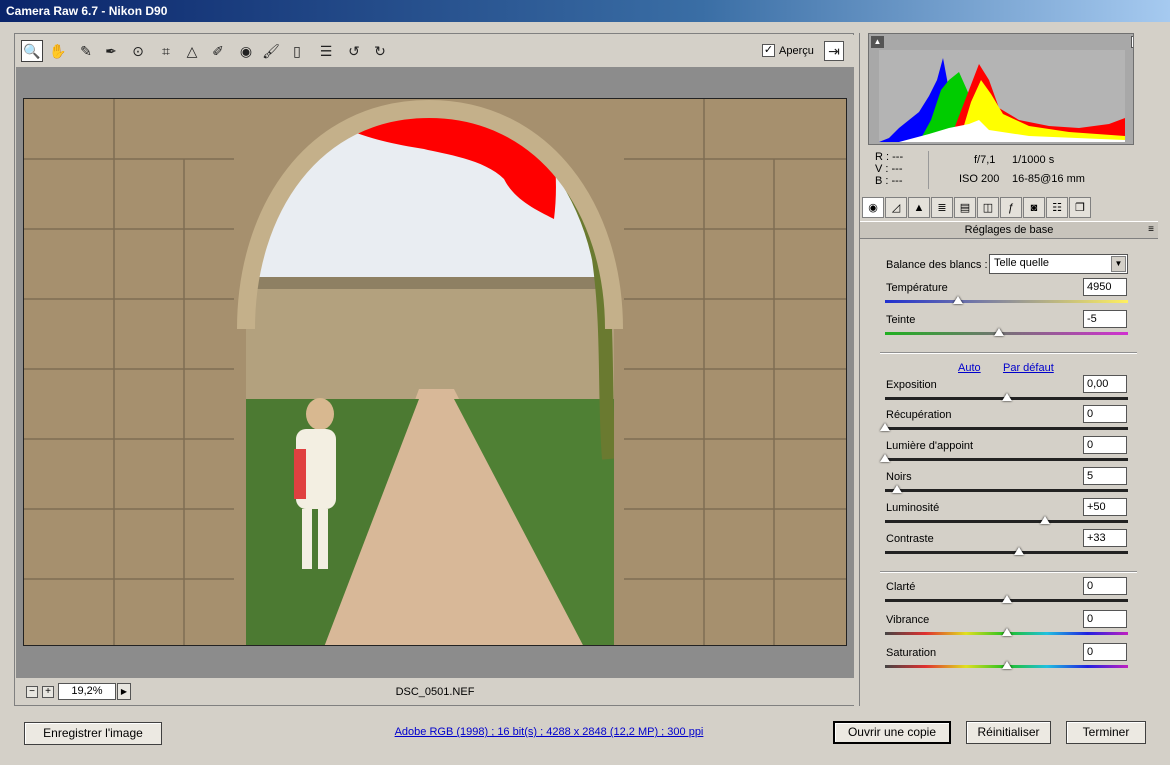  Describe the element at coordinates (32, 51) in the screenshot. I see `zoom-tool-icon: 🔍` at that location.